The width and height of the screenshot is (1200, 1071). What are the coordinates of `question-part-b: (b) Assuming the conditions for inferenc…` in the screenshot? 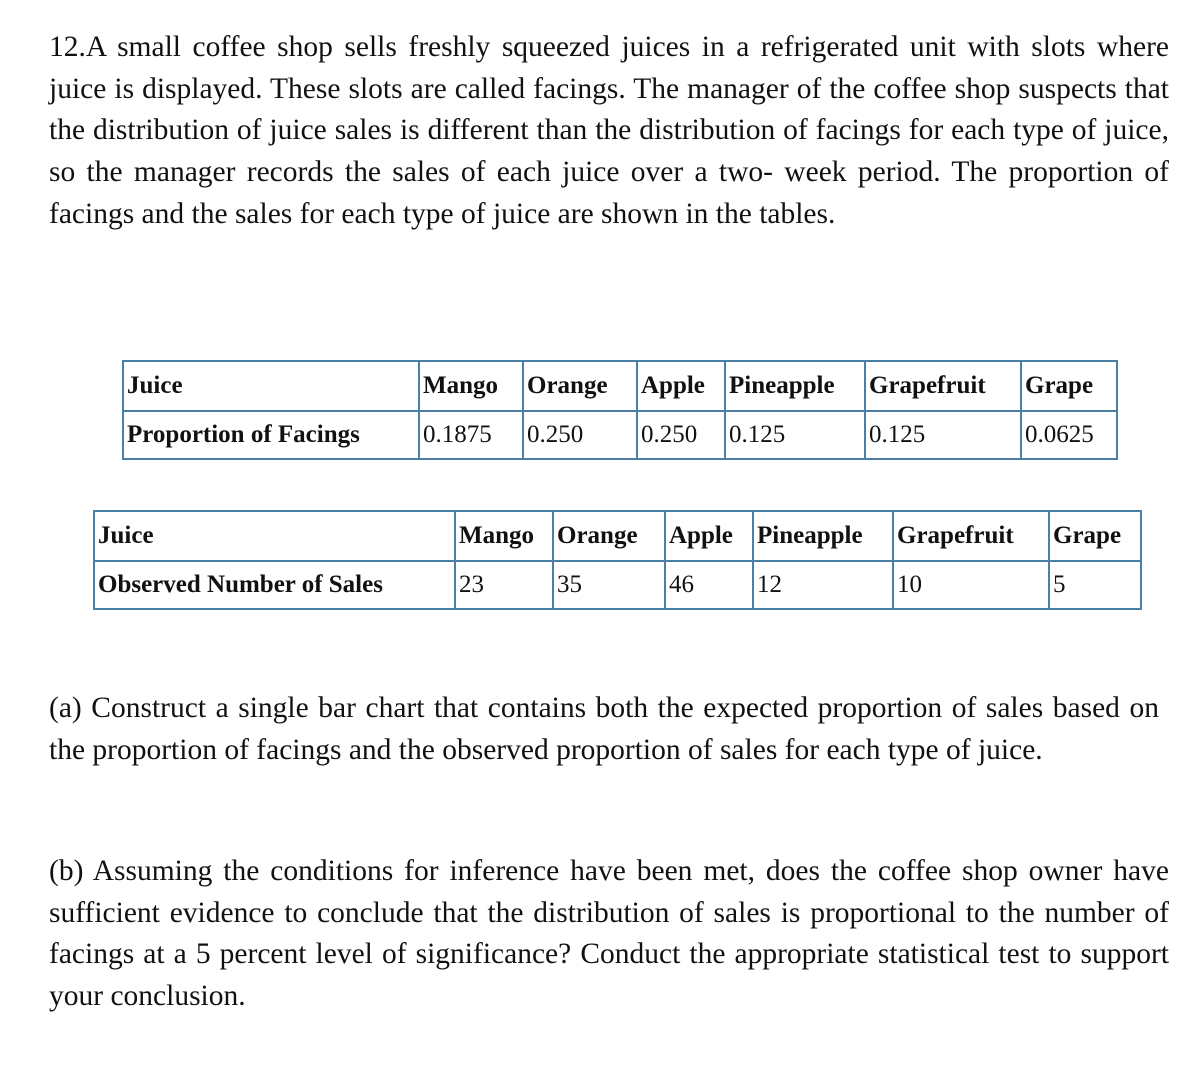 It's located at (609, 934).